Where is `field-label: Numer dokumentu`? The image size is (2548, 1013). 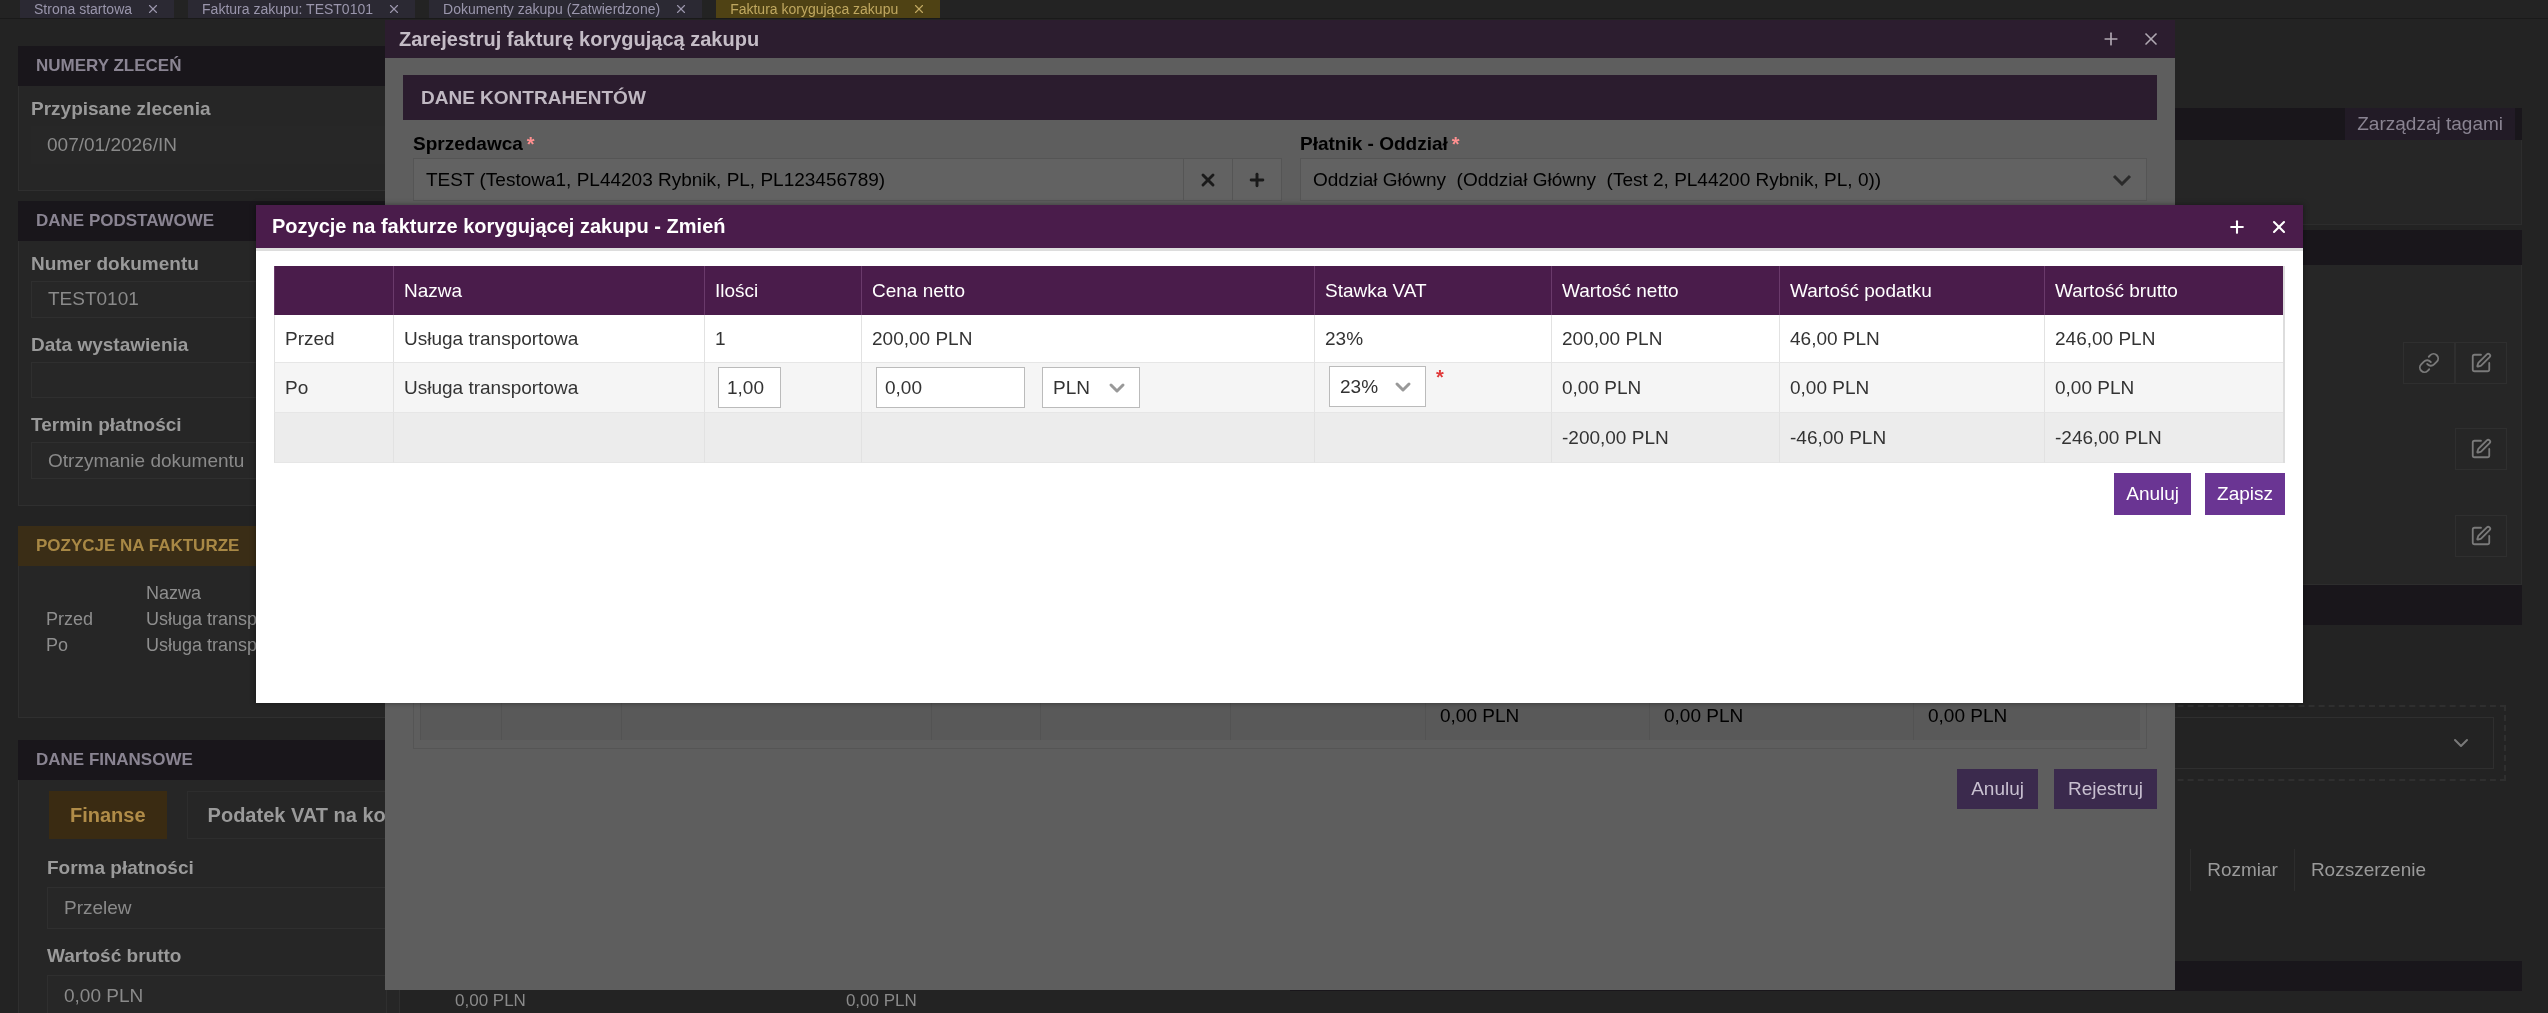 field-label: Numer dokumentu is located at coordinates (115, 264).